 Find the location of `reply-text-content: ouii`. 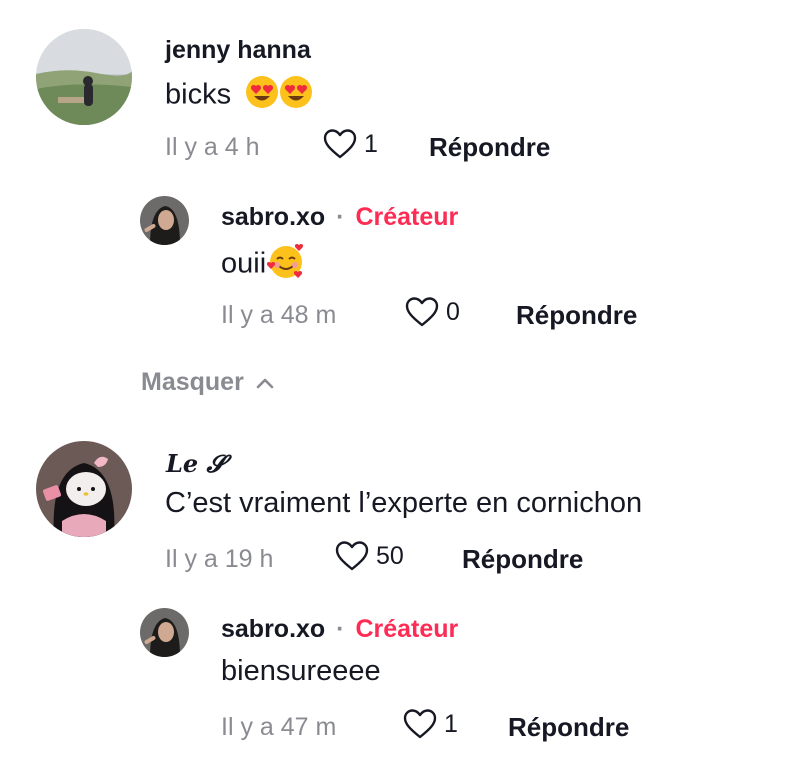

reply-text-content: ouii is located at coordinates (244, 263).